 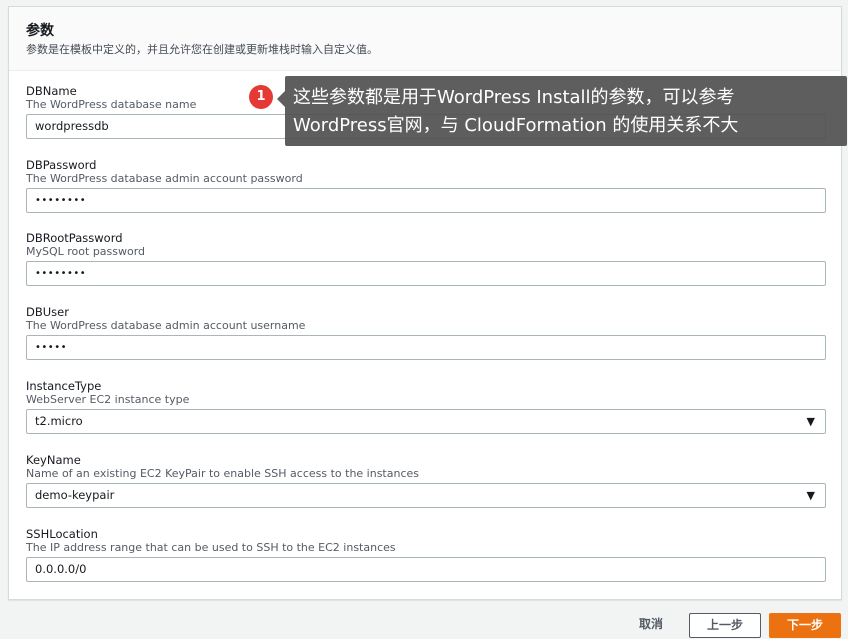 What do you see at coordinates (426, 273) in the screenshot?
I see `dbrootpassword-input: ••••••••` at bounding box center [426, 273].